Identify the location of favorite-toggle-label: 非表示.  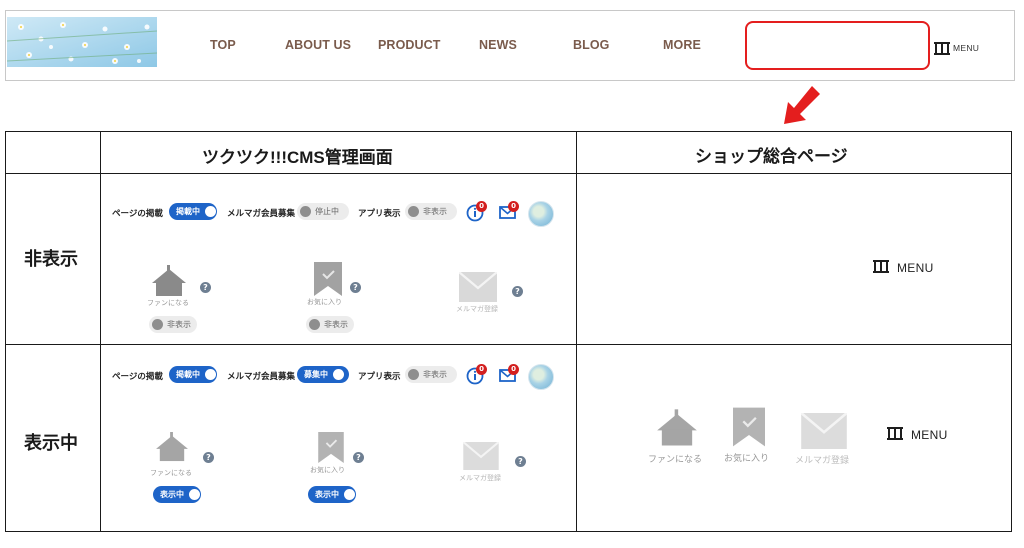
(336, 324).